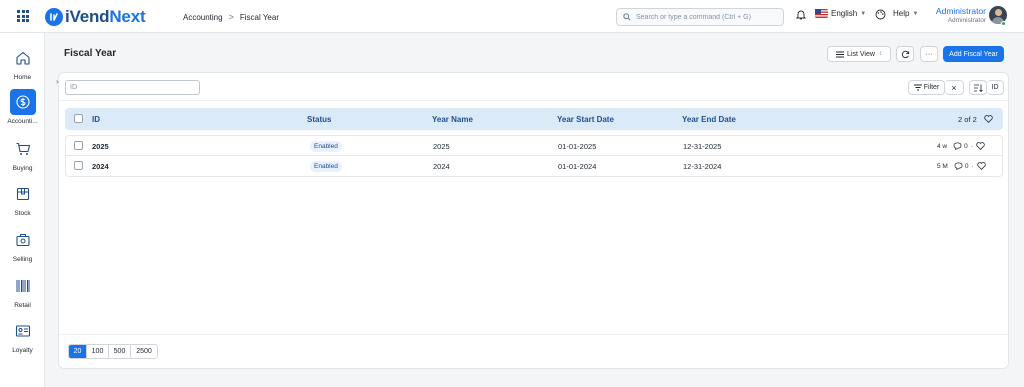 The image size is (1024, 387). Describe the element at coordinates (942, 146) in the screenshot. I see `modified-age: 4 w` at that location.